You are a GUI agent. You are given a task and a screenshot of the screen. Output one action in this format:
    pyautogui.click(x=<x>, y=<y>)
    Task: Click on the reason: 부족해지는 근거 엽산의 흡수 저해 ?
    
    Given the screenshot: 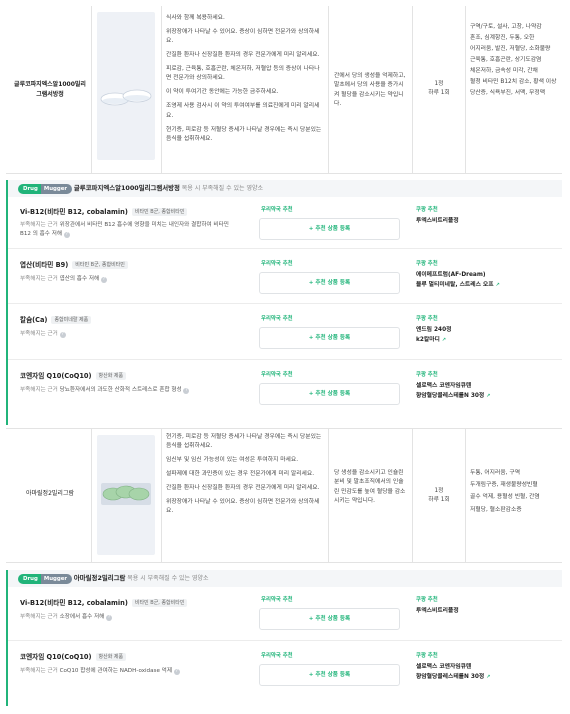 What is the action you would take?
    pyautogui.click(x=129, y=279)
    